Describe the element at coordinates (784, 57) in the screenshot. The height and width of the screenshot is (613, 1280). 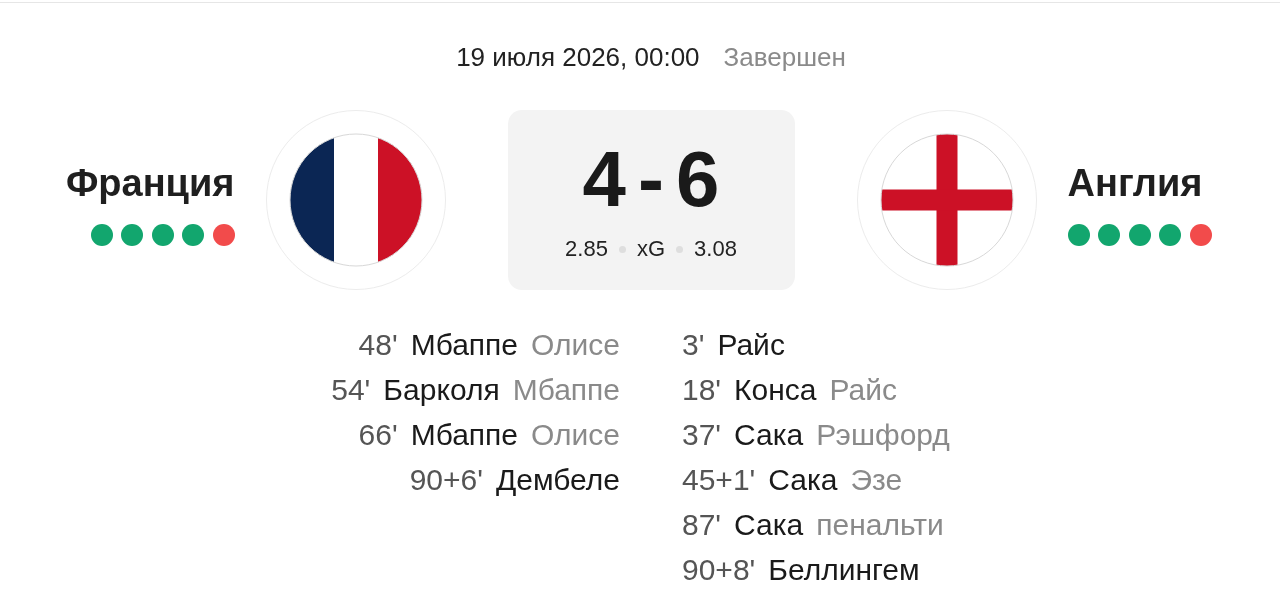
I see `match-status: Завершен` at that location.